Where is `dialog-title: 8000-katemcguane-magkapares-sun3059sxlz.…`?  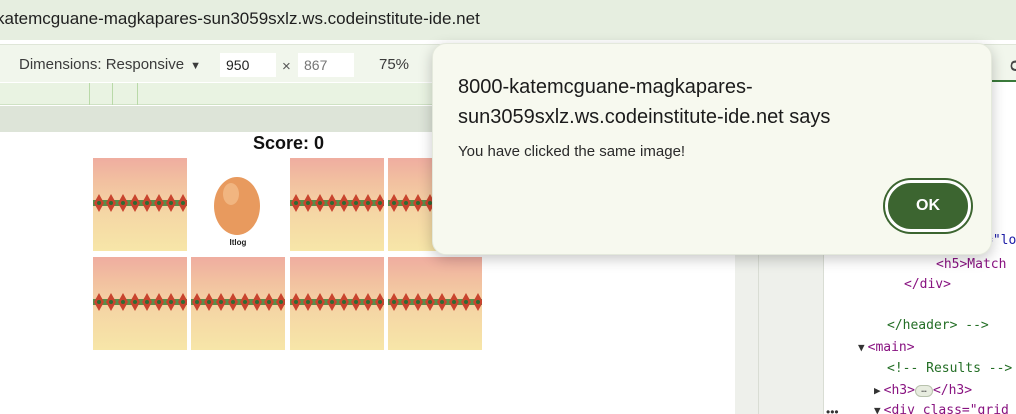 dialog-title: 8000-katemcguane-magkapares-sun3059sxlz.… is located at coordinates (644, 102).